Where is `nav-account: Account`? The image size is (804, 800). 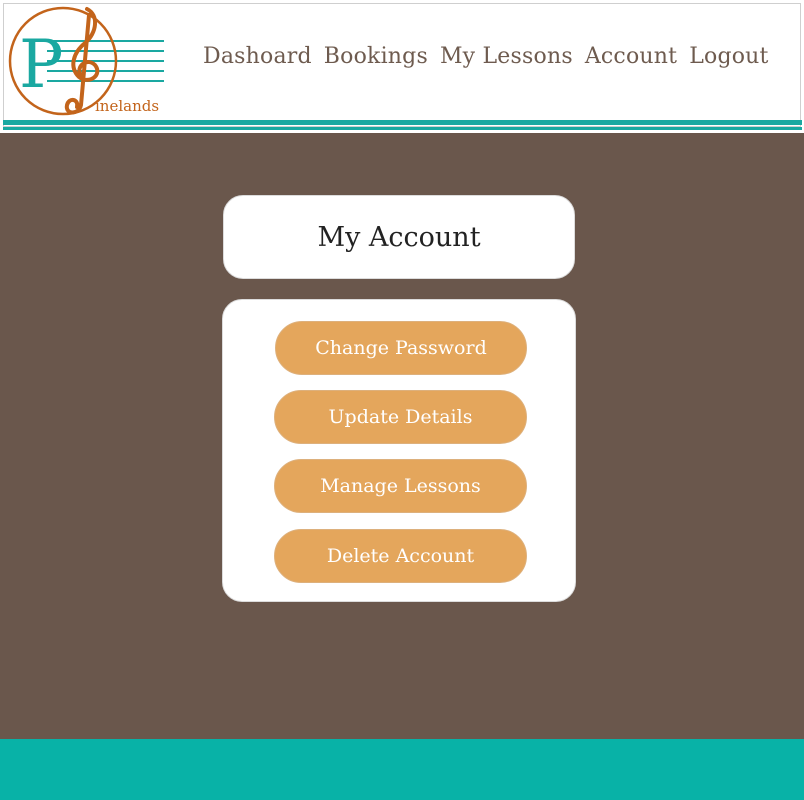
nav-account: Account is located at coordinates (631, 56).